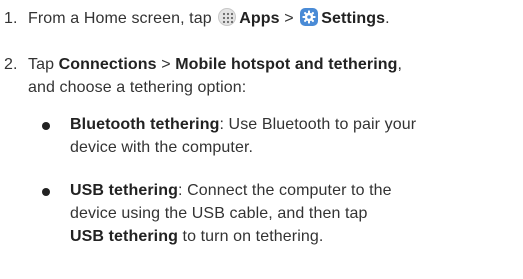  I want to click on step-2-line-2: and choose a tethering option:, so click(137, 87).